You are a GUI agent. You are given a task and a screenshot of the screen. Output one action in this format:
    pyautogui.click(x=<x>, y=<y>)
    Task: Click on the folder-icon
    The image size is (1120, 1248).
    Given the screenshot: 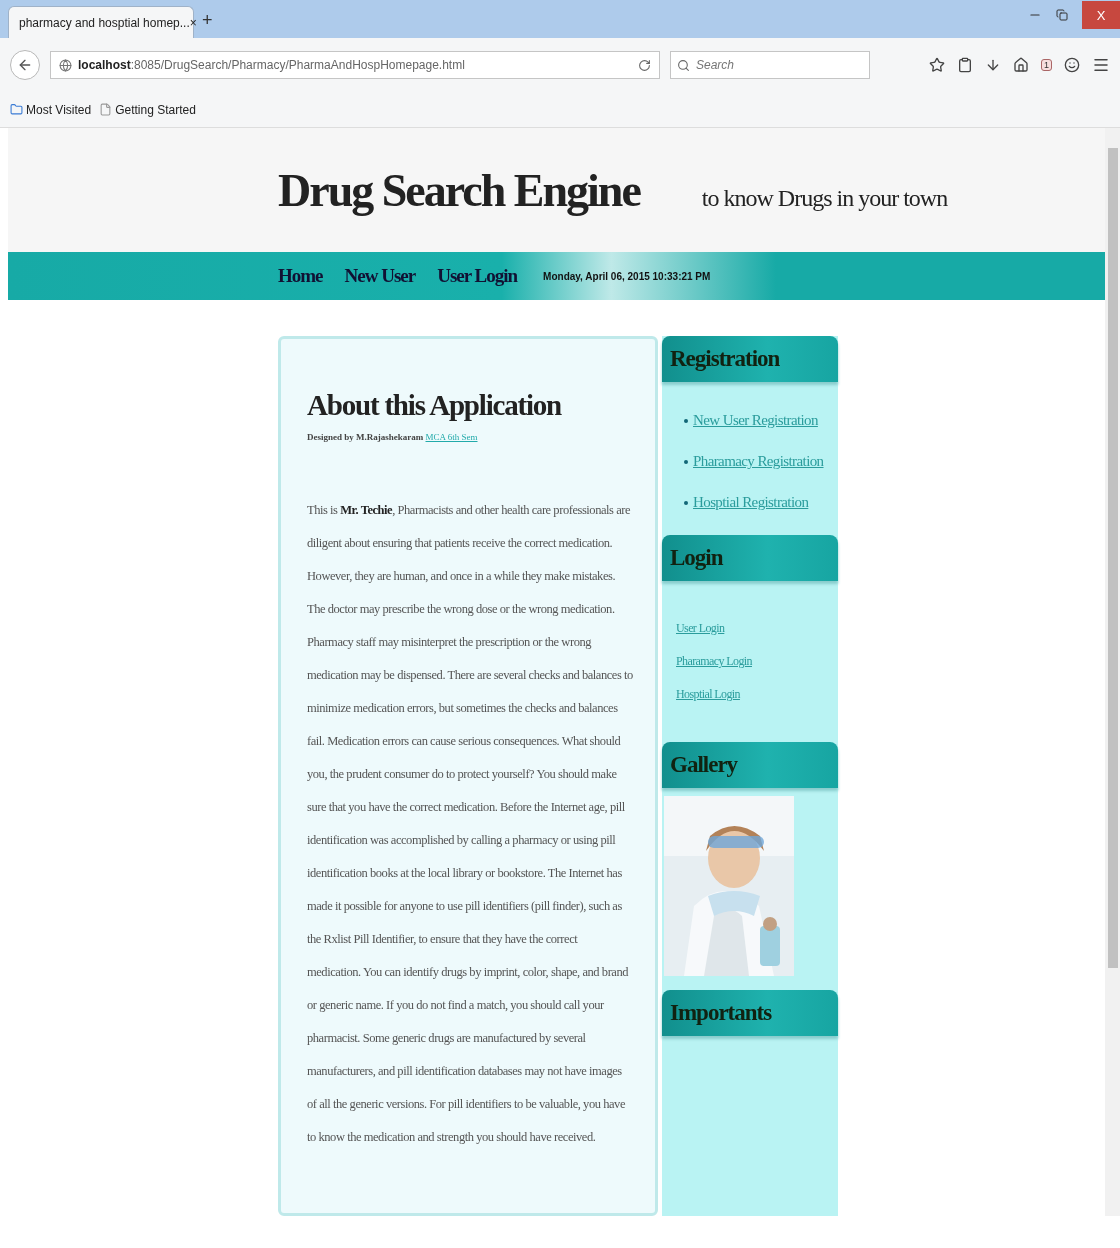 What is the action you would take?
    pyautogui.click(x=16, y=109)
    